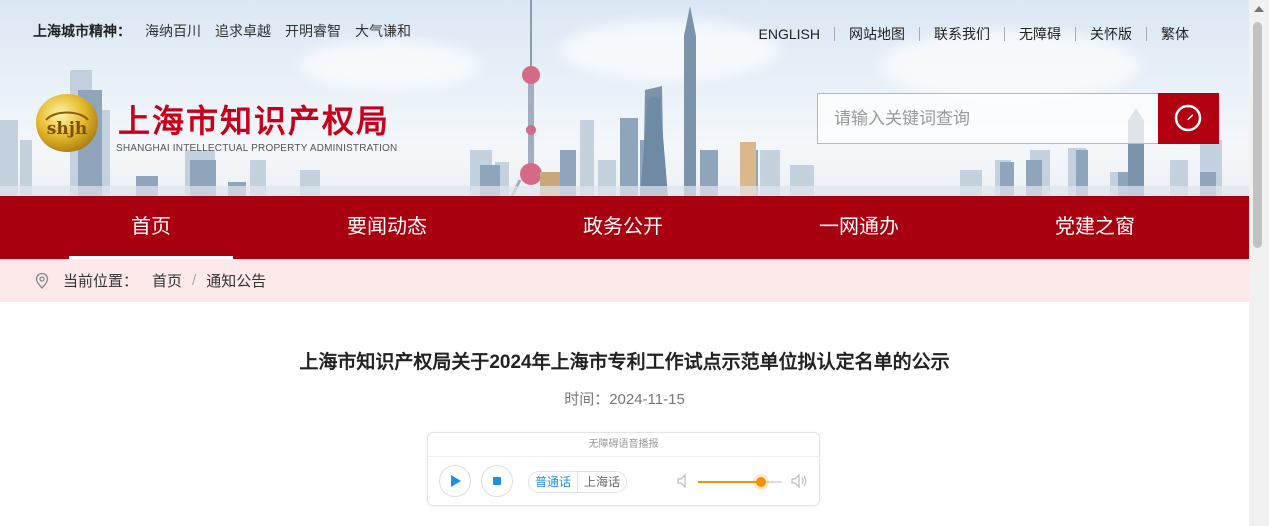  I want to click on play-button, so click(455, 481).